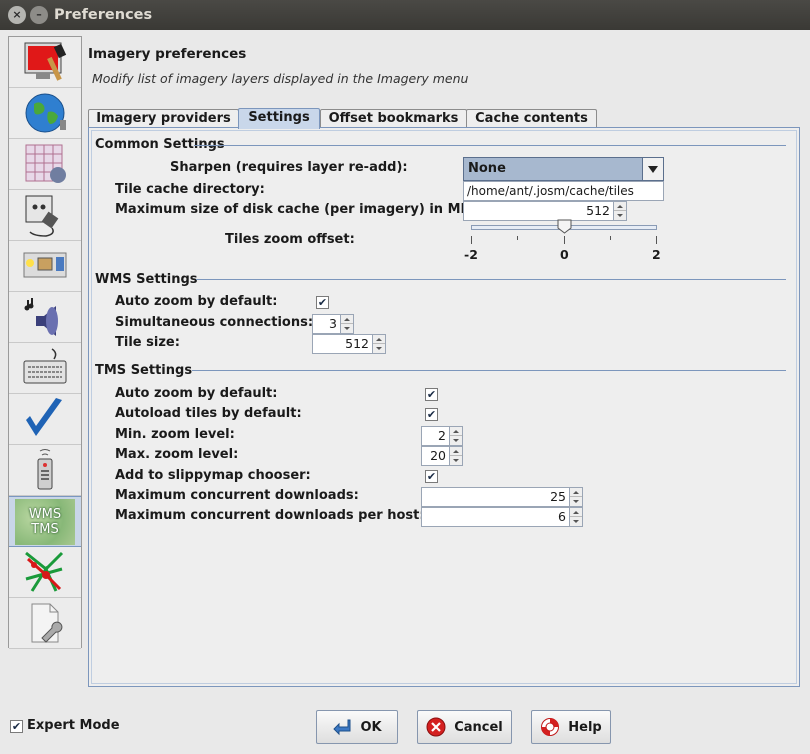 This screenshot has height=754, width=810. Describe the element at coordinates (45, 266) in the screenshot. I see `sidebar-item-toolbar` at that location.